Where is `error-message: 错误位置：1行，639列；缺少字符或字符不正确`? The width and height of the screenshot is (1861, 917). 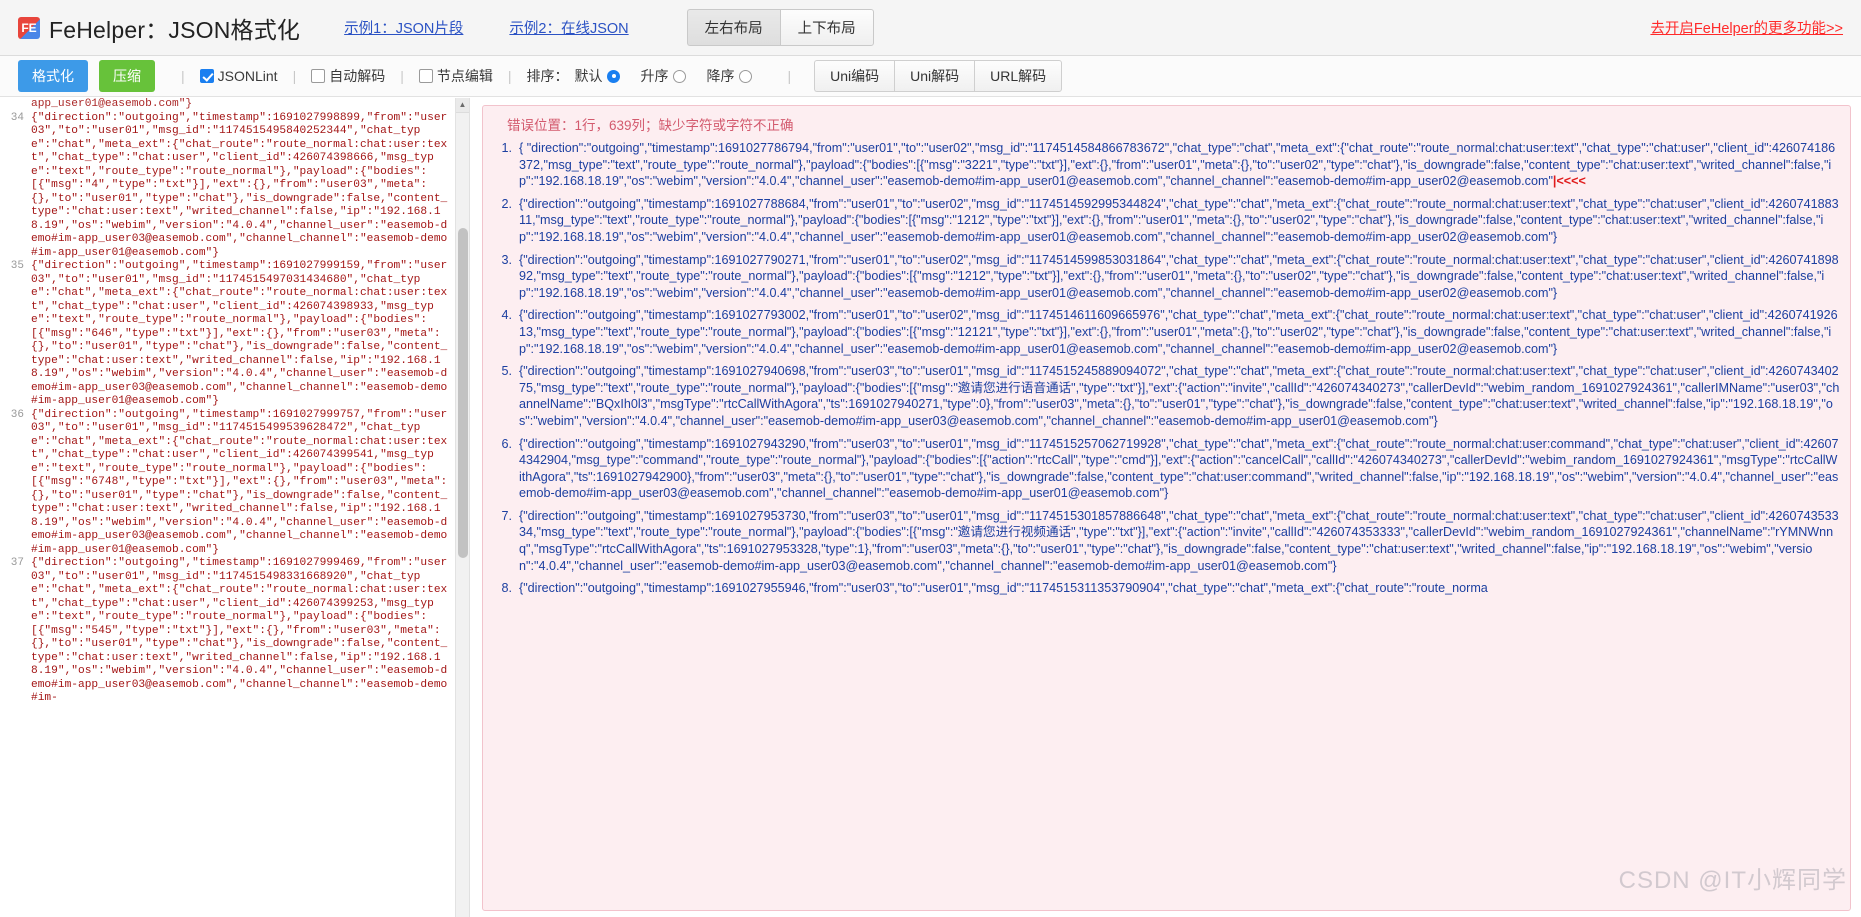 error-message: 错误位置：1行，639列；缺少字符或字符不正确 is located at coordinates (650, 125).